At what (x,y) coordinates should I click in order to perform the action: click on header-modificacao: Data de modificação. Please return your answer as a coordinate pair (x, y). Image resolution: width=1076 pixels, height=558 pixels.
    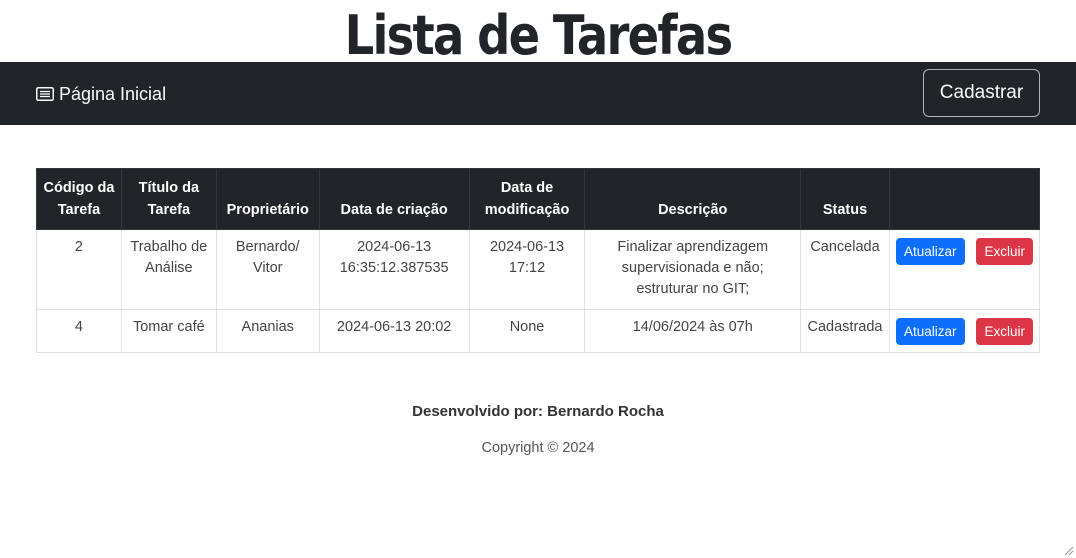
    Looking at the image, I should click on (527, 199).